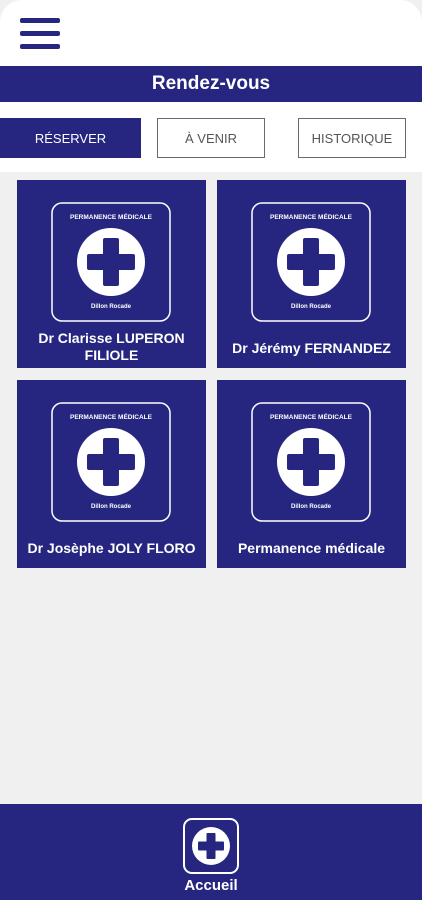  I want to click on bottom-nav: Accueil, so click(211, 852).